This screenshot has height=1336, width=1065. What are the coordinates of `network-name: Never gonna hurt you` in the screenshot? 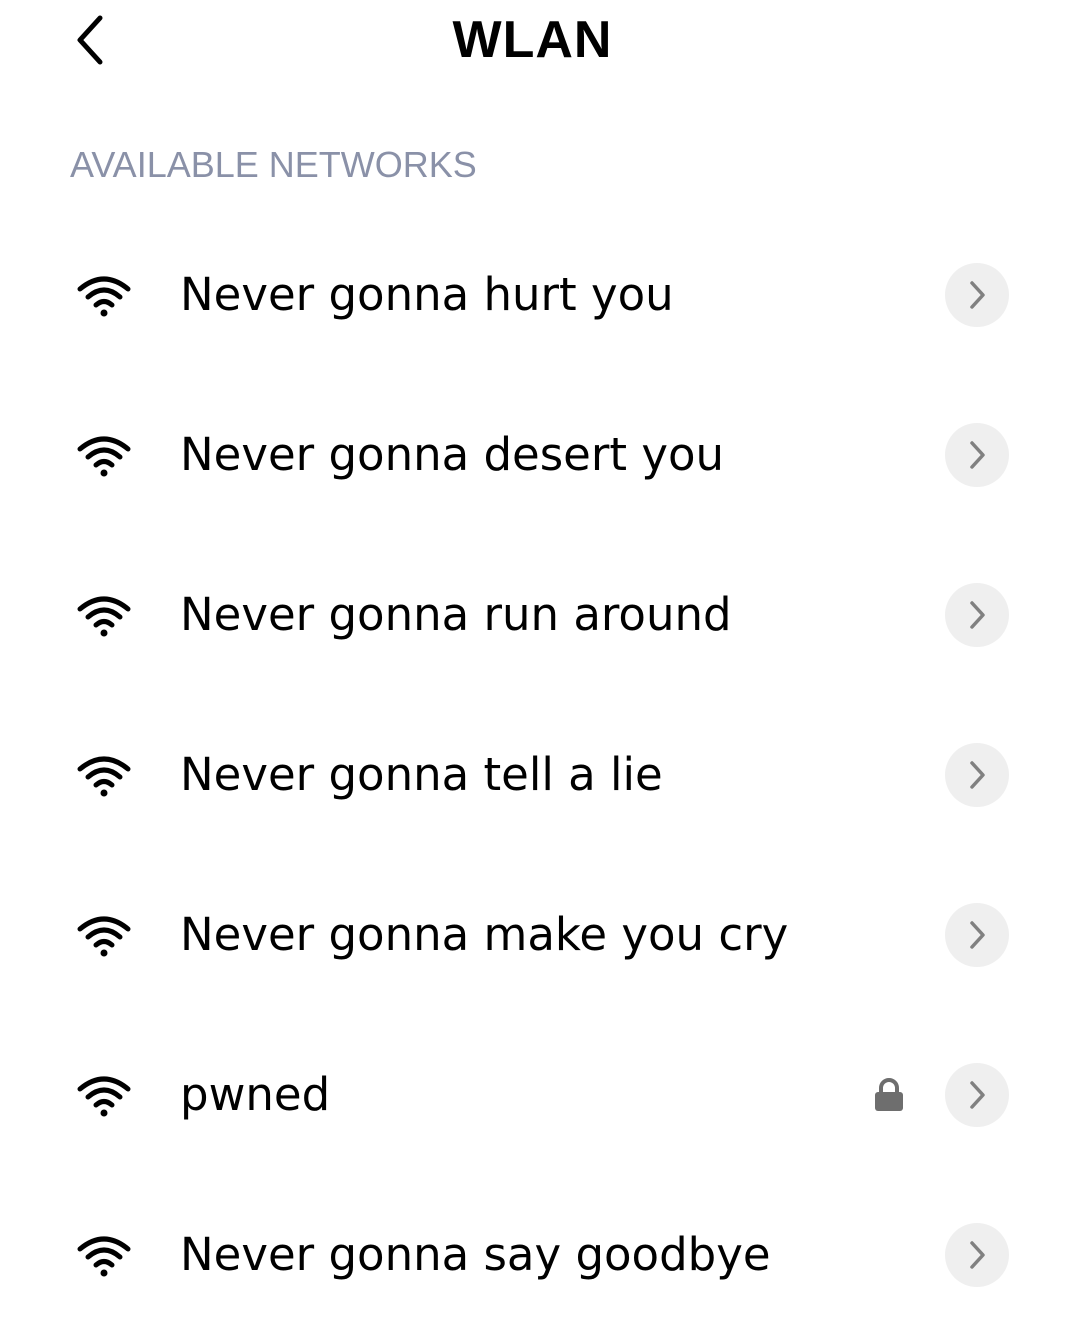 It's located at (427, 294).